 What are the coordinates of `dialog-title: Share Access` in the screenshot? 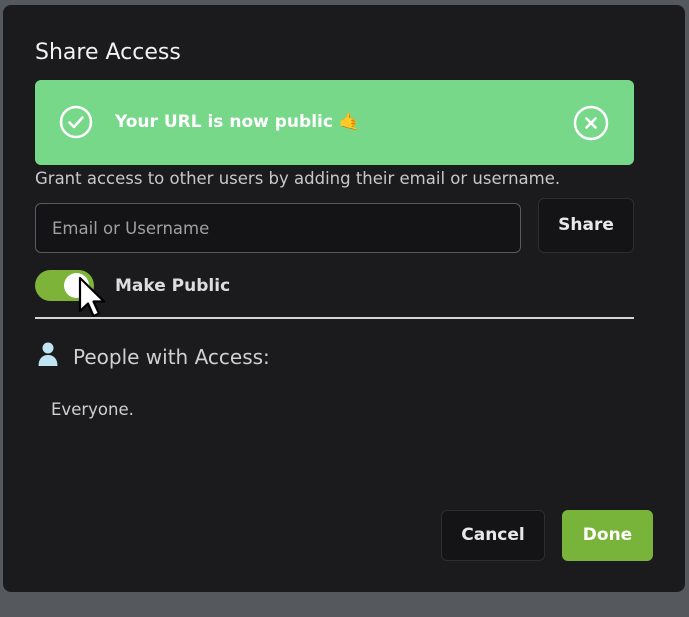 It's located at (108, 52).